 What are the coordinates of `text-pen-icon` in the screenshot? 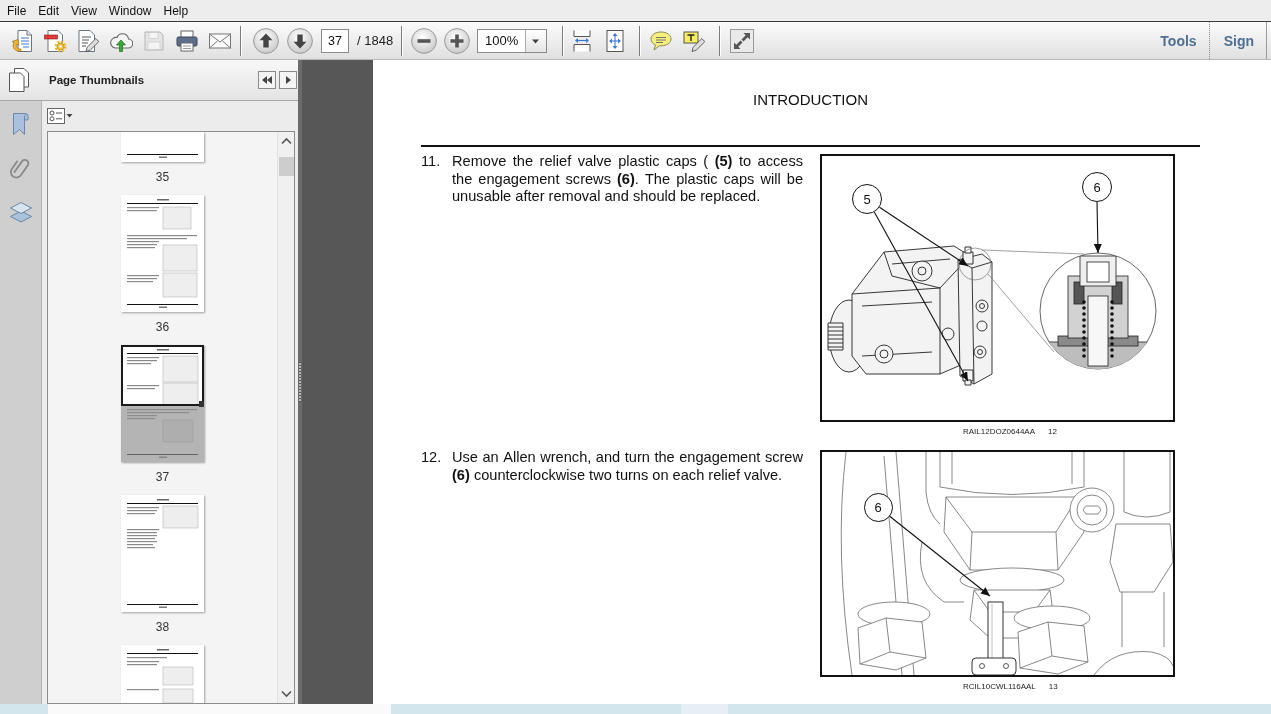 It's located at (694, 40).